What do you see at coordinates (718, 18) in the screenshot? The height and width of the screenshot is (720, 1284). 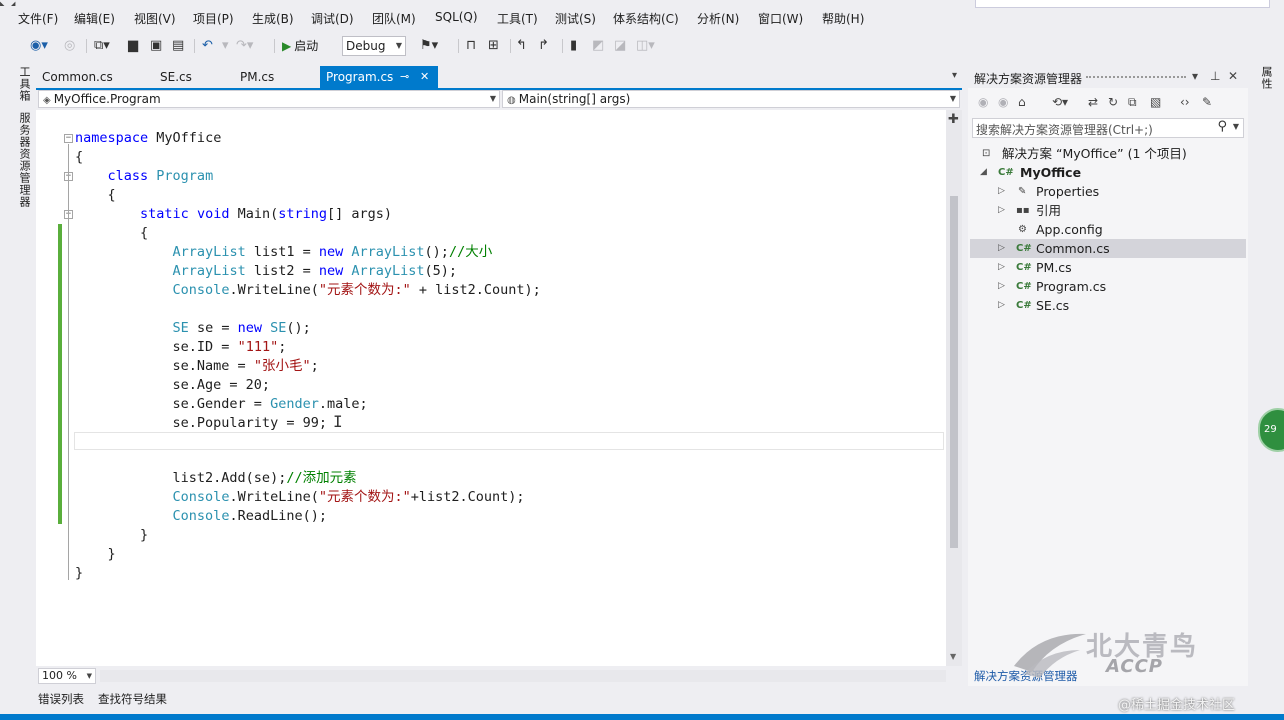 I see `menu-analyze: 分析(N)` at bounding box center [718, 18].